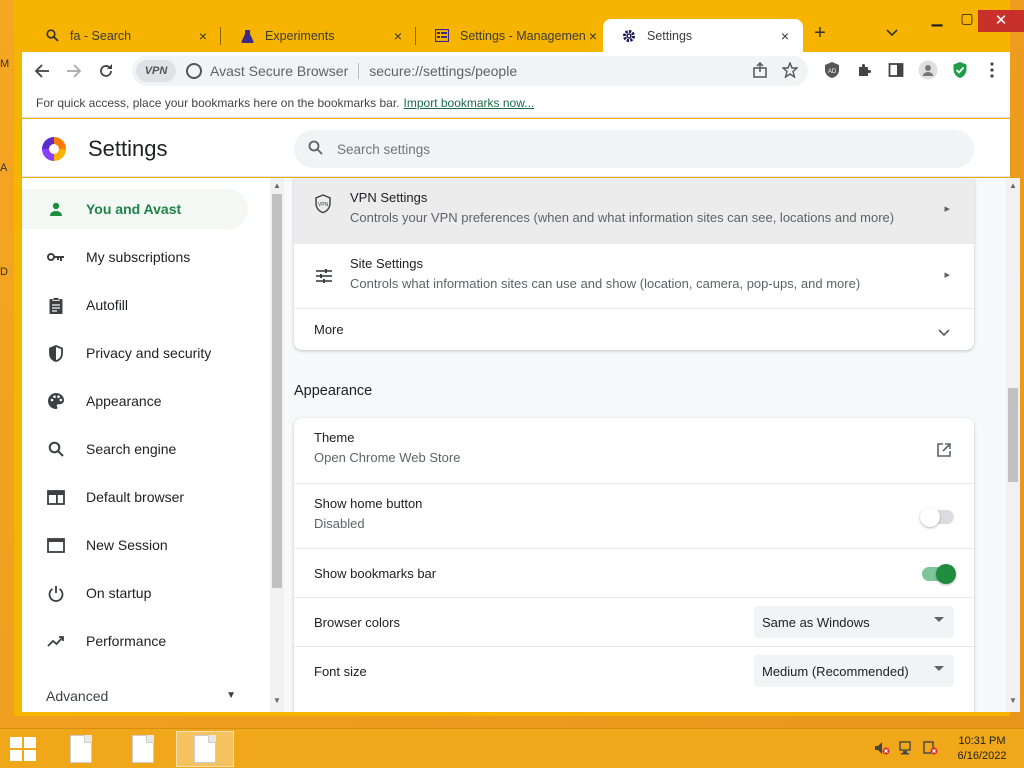 Image resolution: width=1024 pixels, height=768 pixels. What do you see at coordinates (760, 71) in the screenshot?
I see `share-icon` at bounding box center [760, 71].